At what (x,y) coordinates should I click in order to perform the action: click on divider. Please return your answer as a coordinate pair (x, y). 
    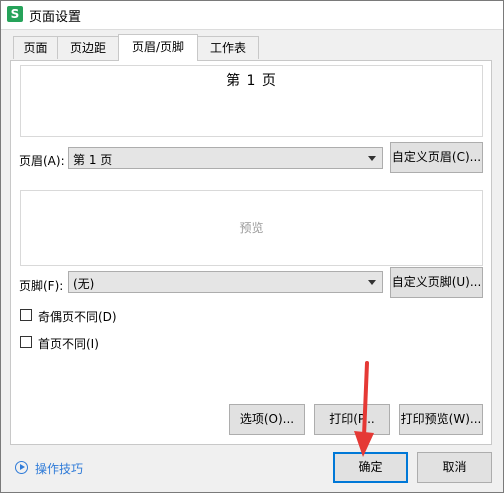
    Looking at the image, I should click on (252, 29).